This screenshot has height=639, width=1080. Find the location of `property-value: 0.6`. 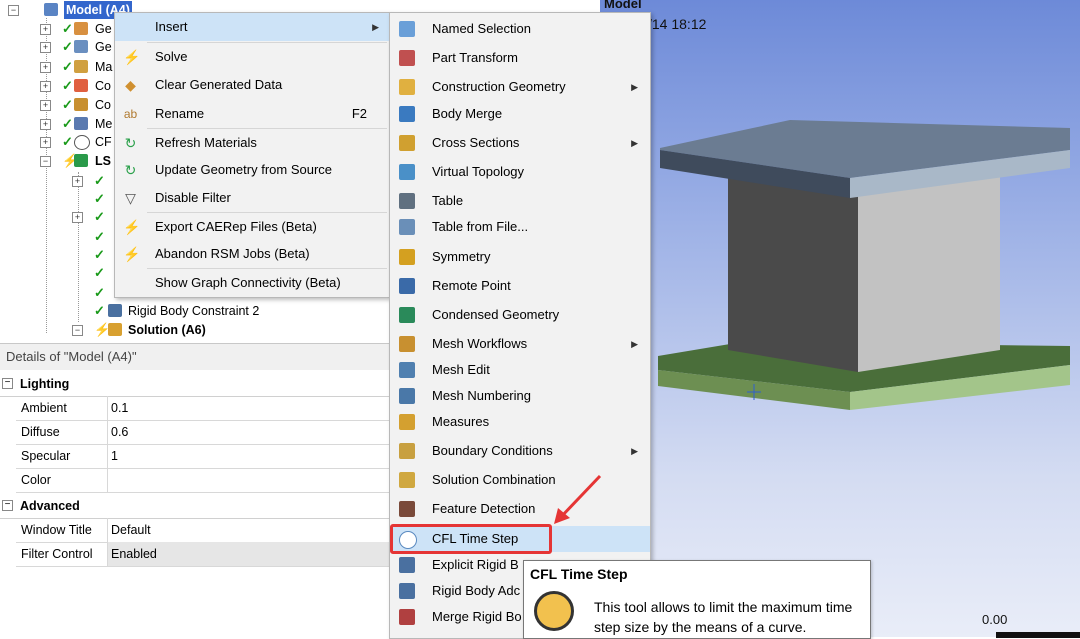

property-value: 0.6 is located at coordinates (249, 432).